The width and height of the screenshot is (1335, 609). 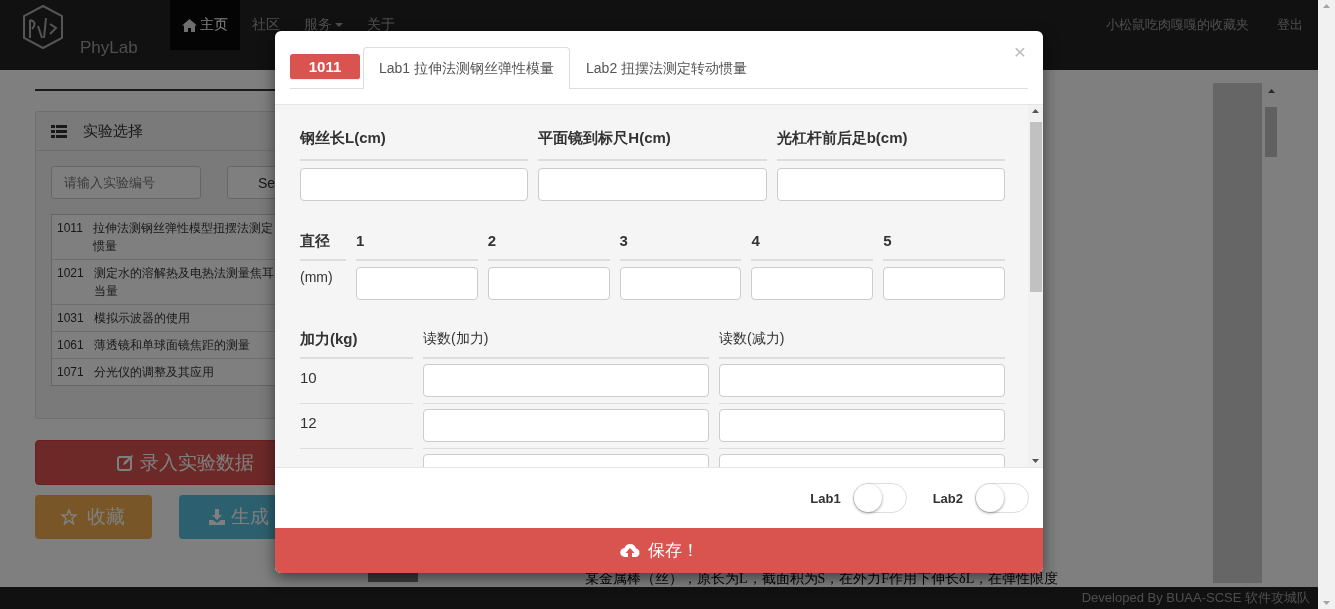 I want to click on lab-tab: Lab2 扭摆法测定转动惯量, so click(x=667, y=68).